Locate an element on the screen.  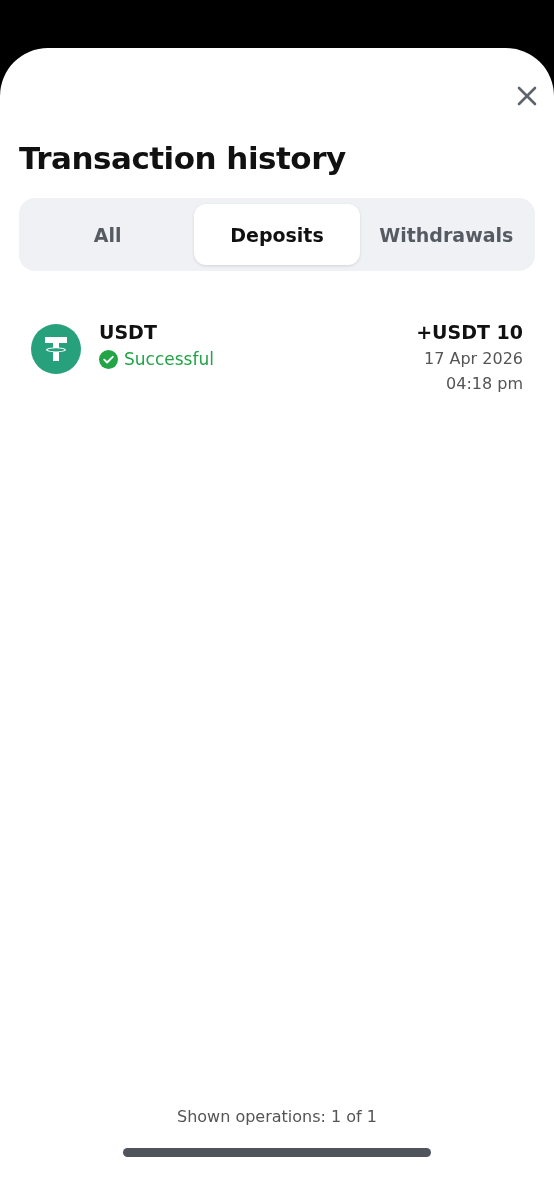
coin-icon is located at coordinates (56, 349).